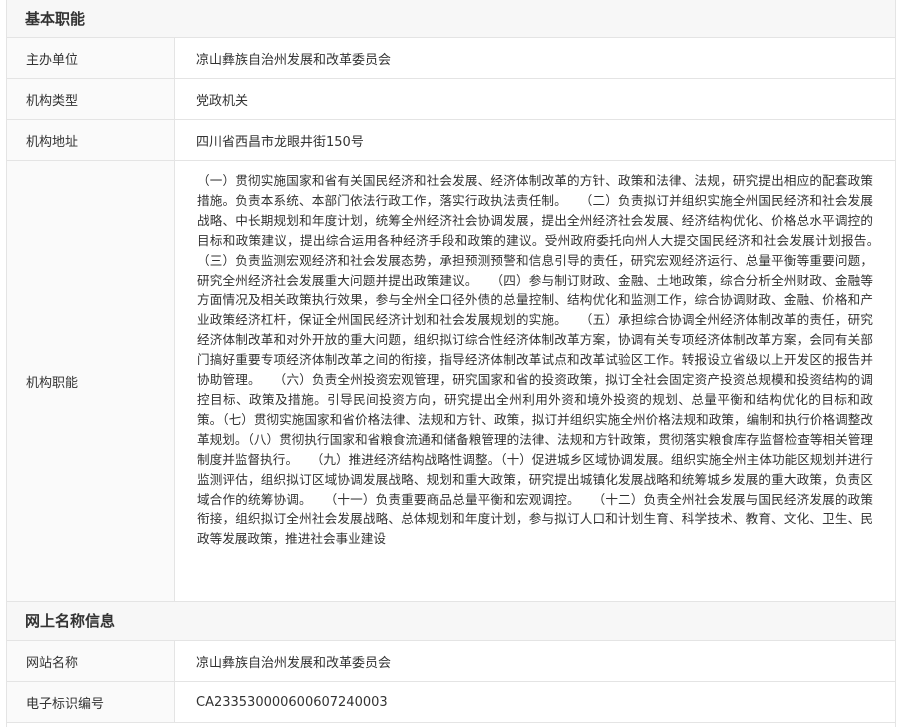  What do you see at coordinates (451, 621) in the screenshot?
I see `section-header-web: 网上名称信息` at bounding box center [451, 621].